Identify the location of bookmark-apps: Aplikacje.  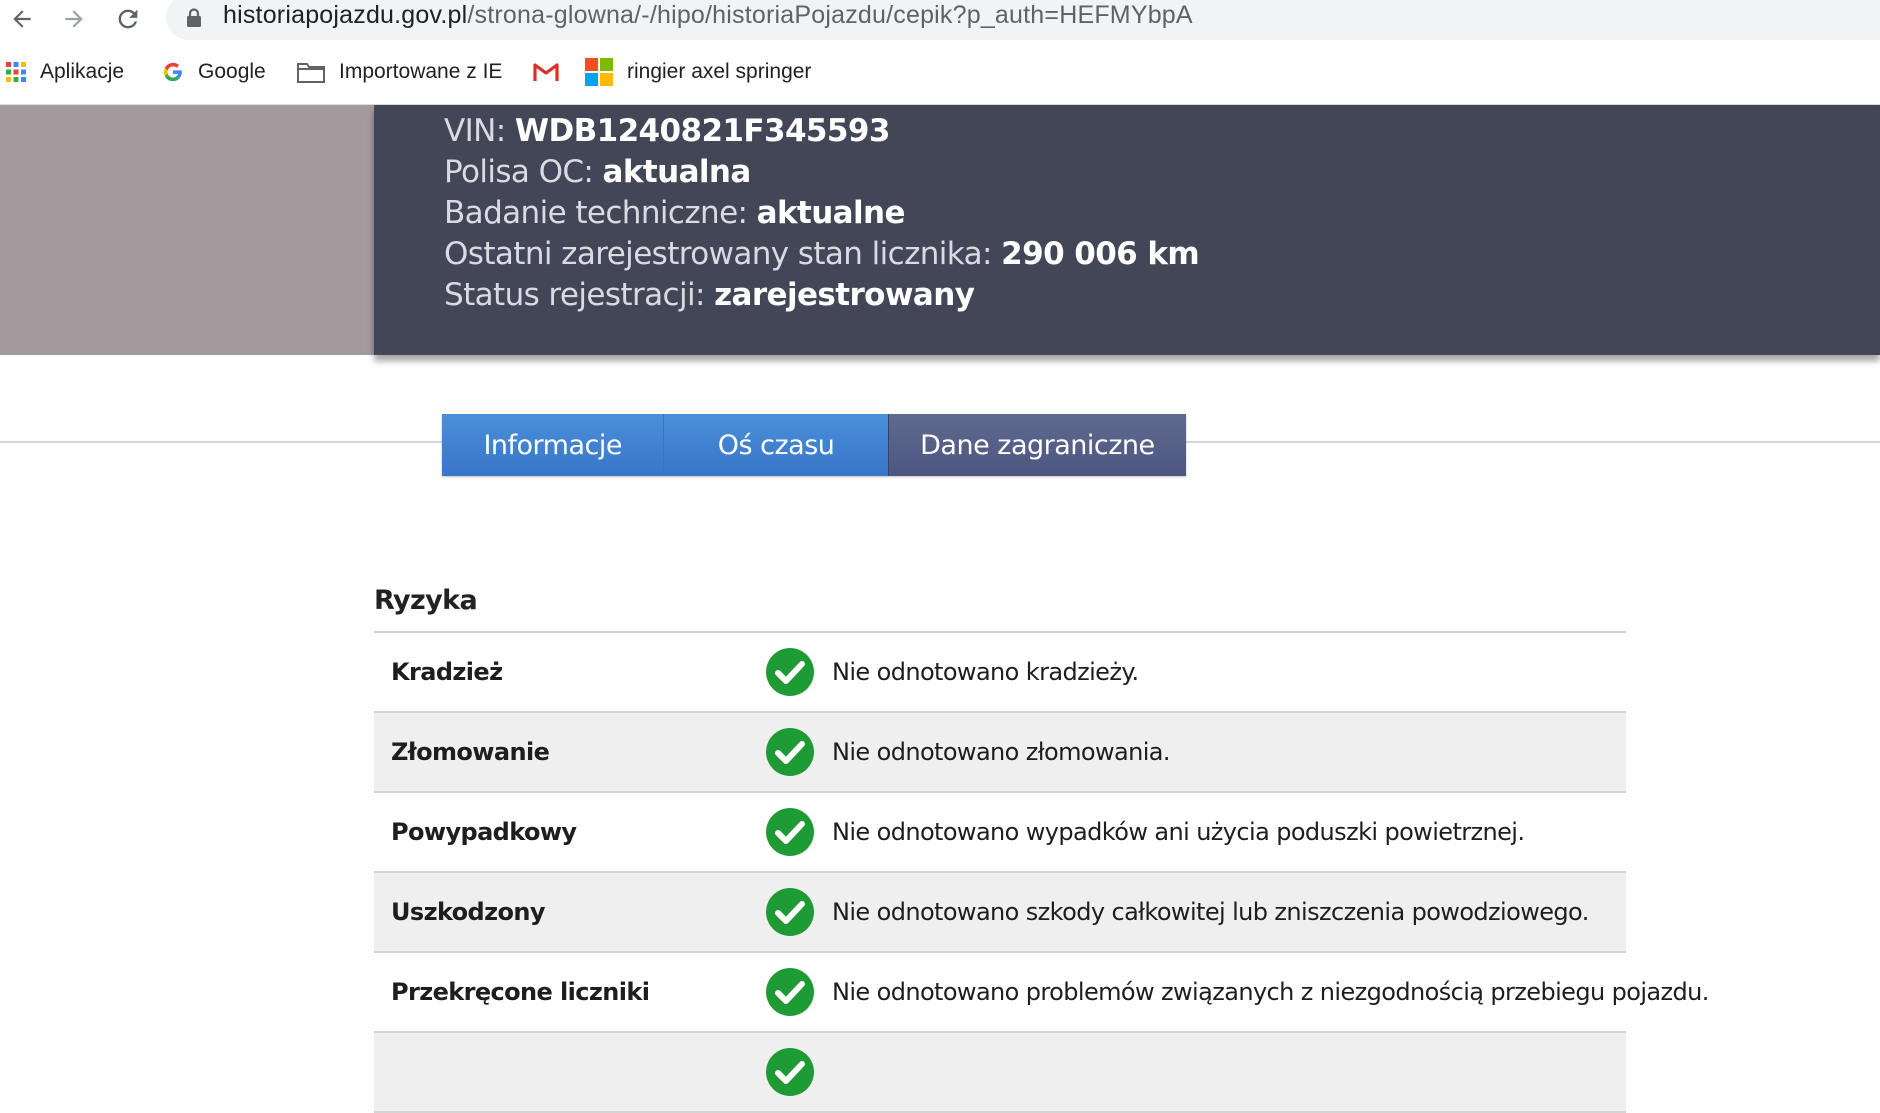
(65, 72).